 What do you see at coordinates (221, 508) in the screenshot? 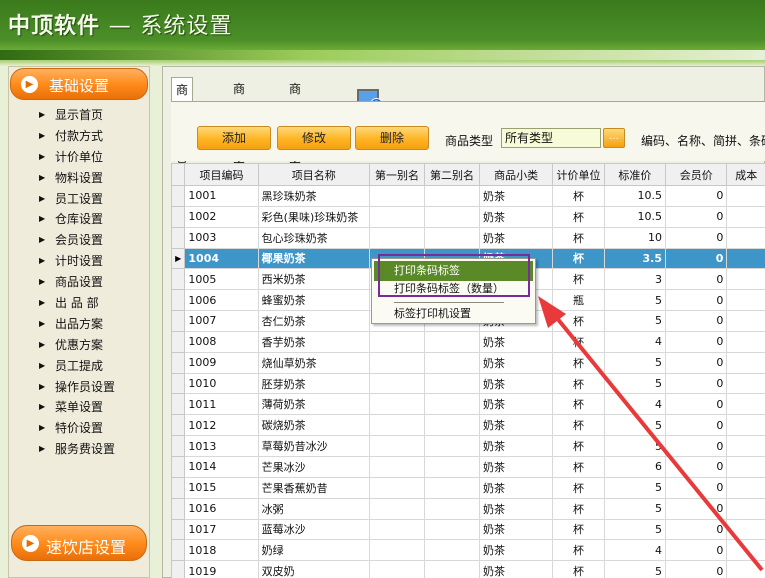
I see `table-cell: 1016` at bounding box center [221, 508].